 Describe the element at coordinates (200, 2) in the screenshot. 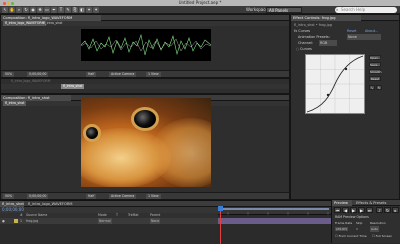

I see `window-title: Untitled Project.aep *` at that location.